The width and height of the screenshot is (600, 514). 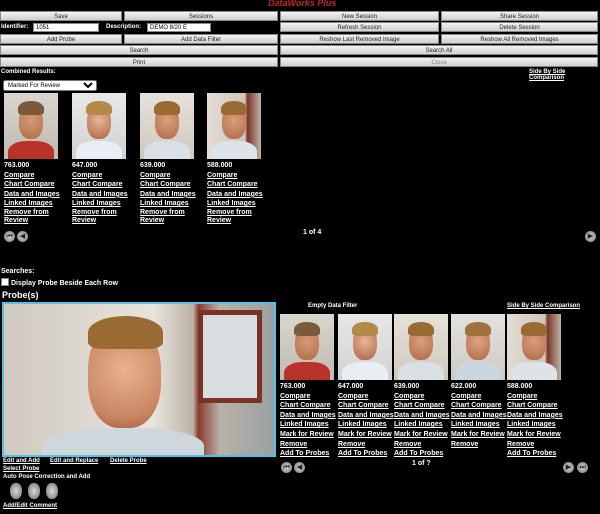 What do you see at coordinates (74, 461) in the screenshot?
I see `edit-and-replace-link: Edit and Replace` at bounding box center [74, 461].